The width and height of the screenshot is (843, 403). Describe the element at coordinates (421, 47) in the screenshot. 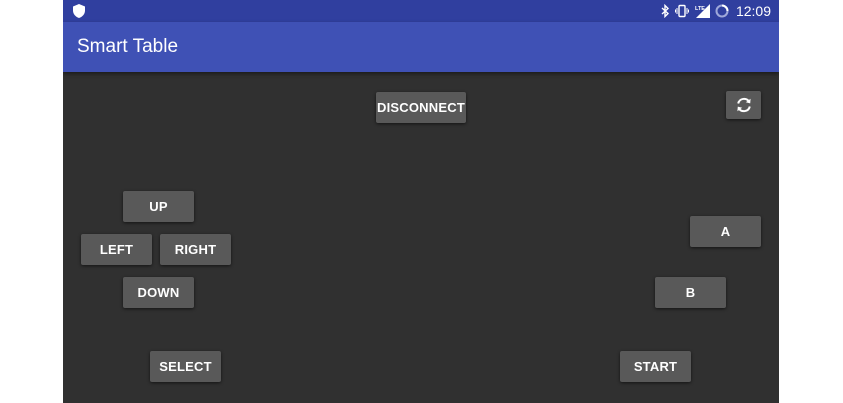

I see `app-bar: Smart Table` at that location.